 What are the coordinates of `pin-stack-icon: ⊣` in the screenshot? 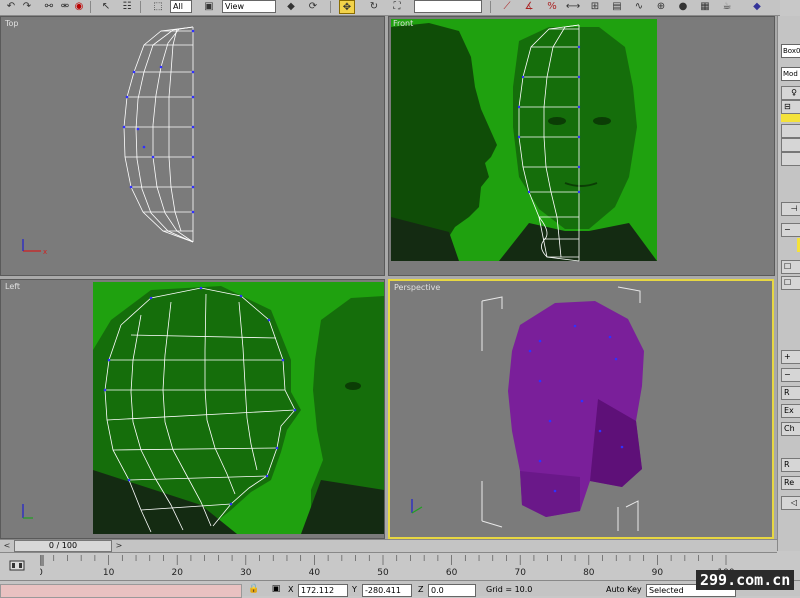 It's located at (790, 209).